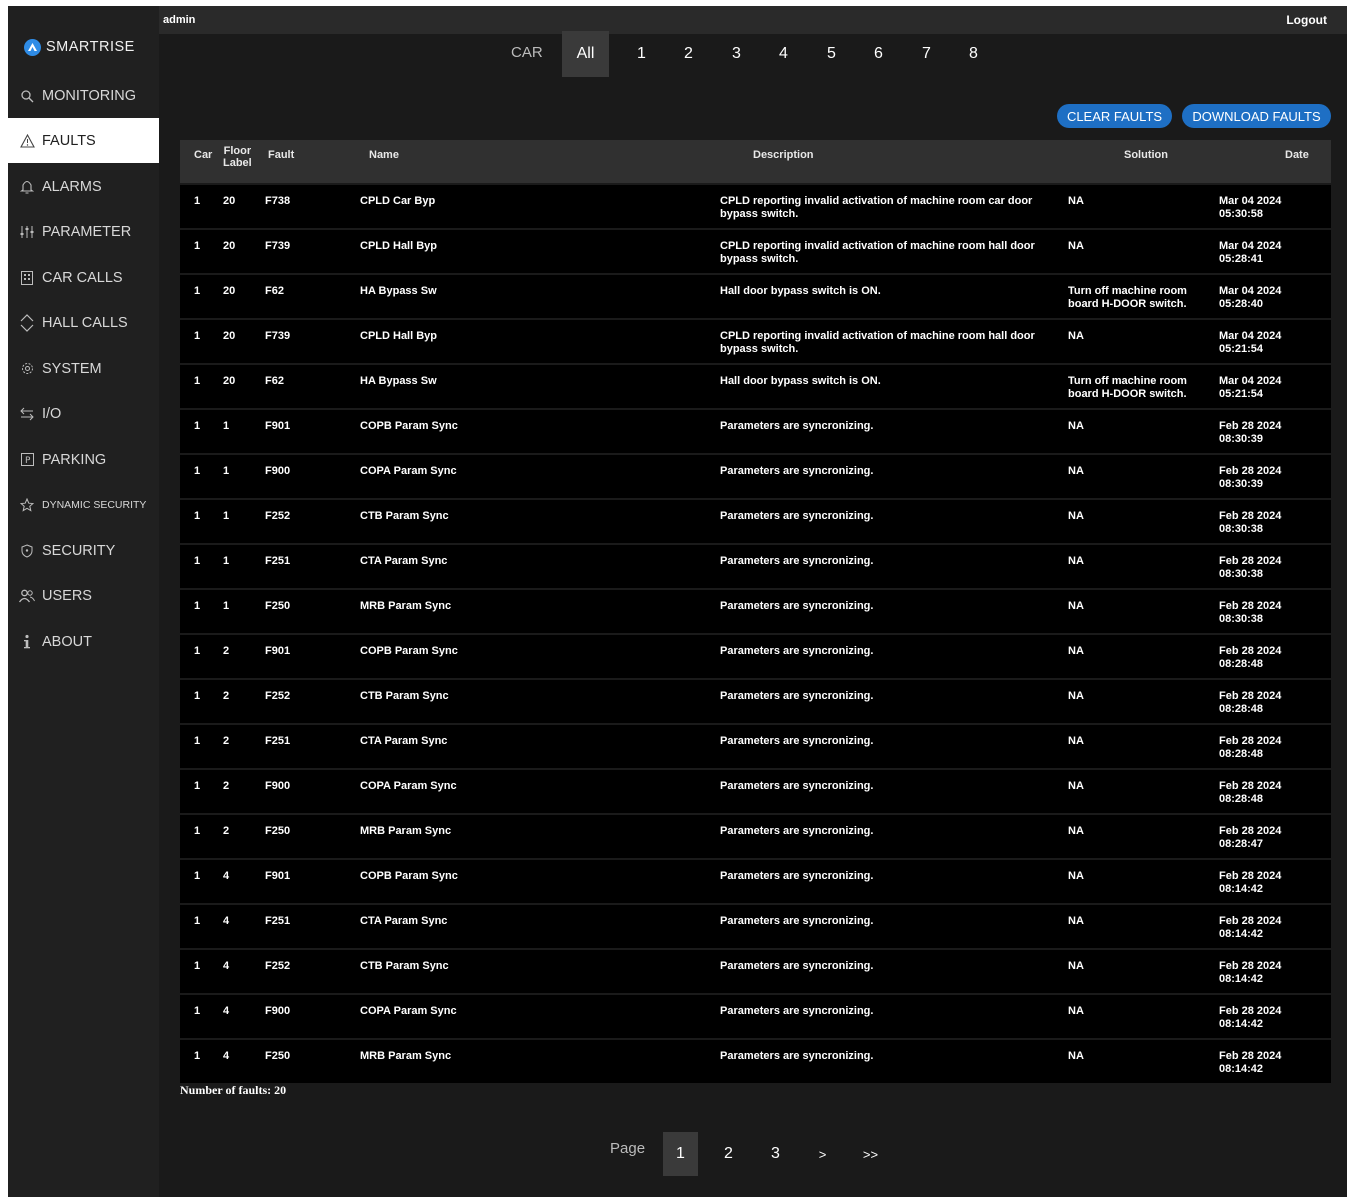  Describe the element at coordinates (278, 1056) in the screenshot. I see `cell-fault: F250` at that location.